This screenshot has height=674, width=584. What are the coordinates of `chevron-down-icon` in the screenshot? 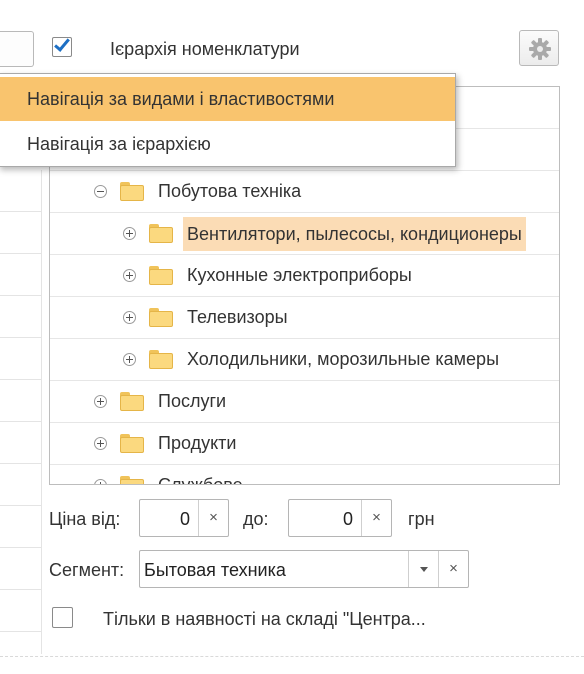 It's located at (423, 569).